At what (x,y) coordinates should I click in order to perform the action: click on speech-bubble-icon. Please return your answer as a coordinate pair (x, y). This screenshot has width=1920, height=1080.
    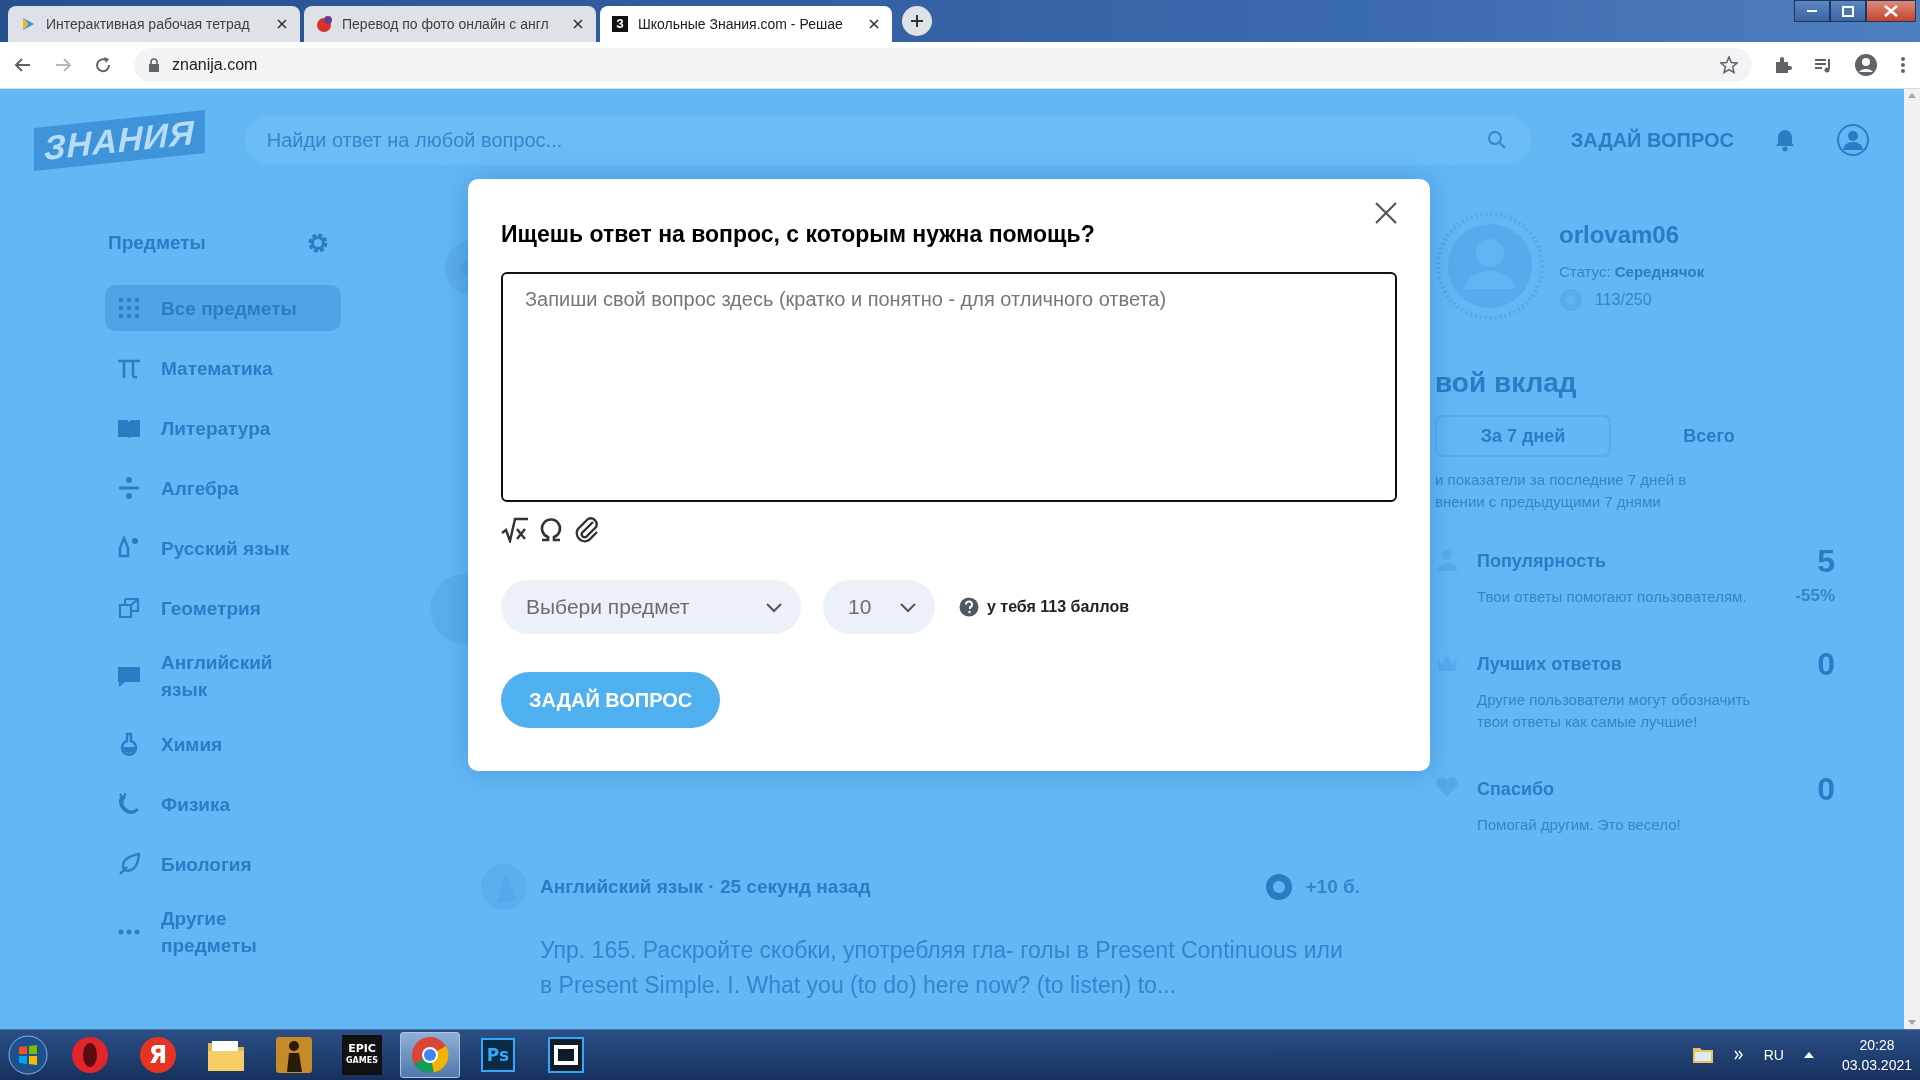
    Looking at the image, I should click on (129, 676).